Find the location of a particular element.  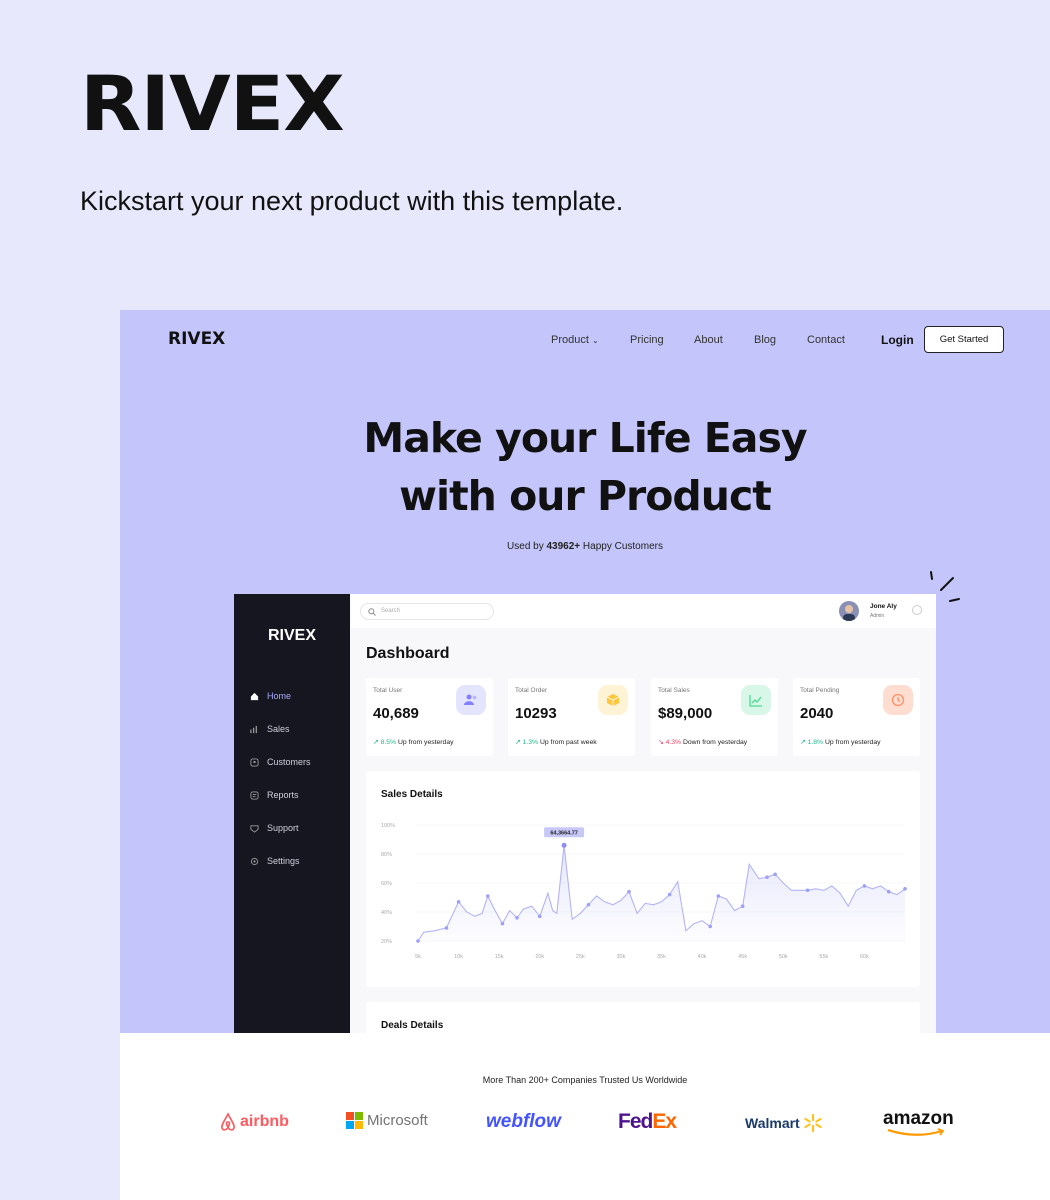

headline-line-2: with our Product is located at coordinates (585, 496).